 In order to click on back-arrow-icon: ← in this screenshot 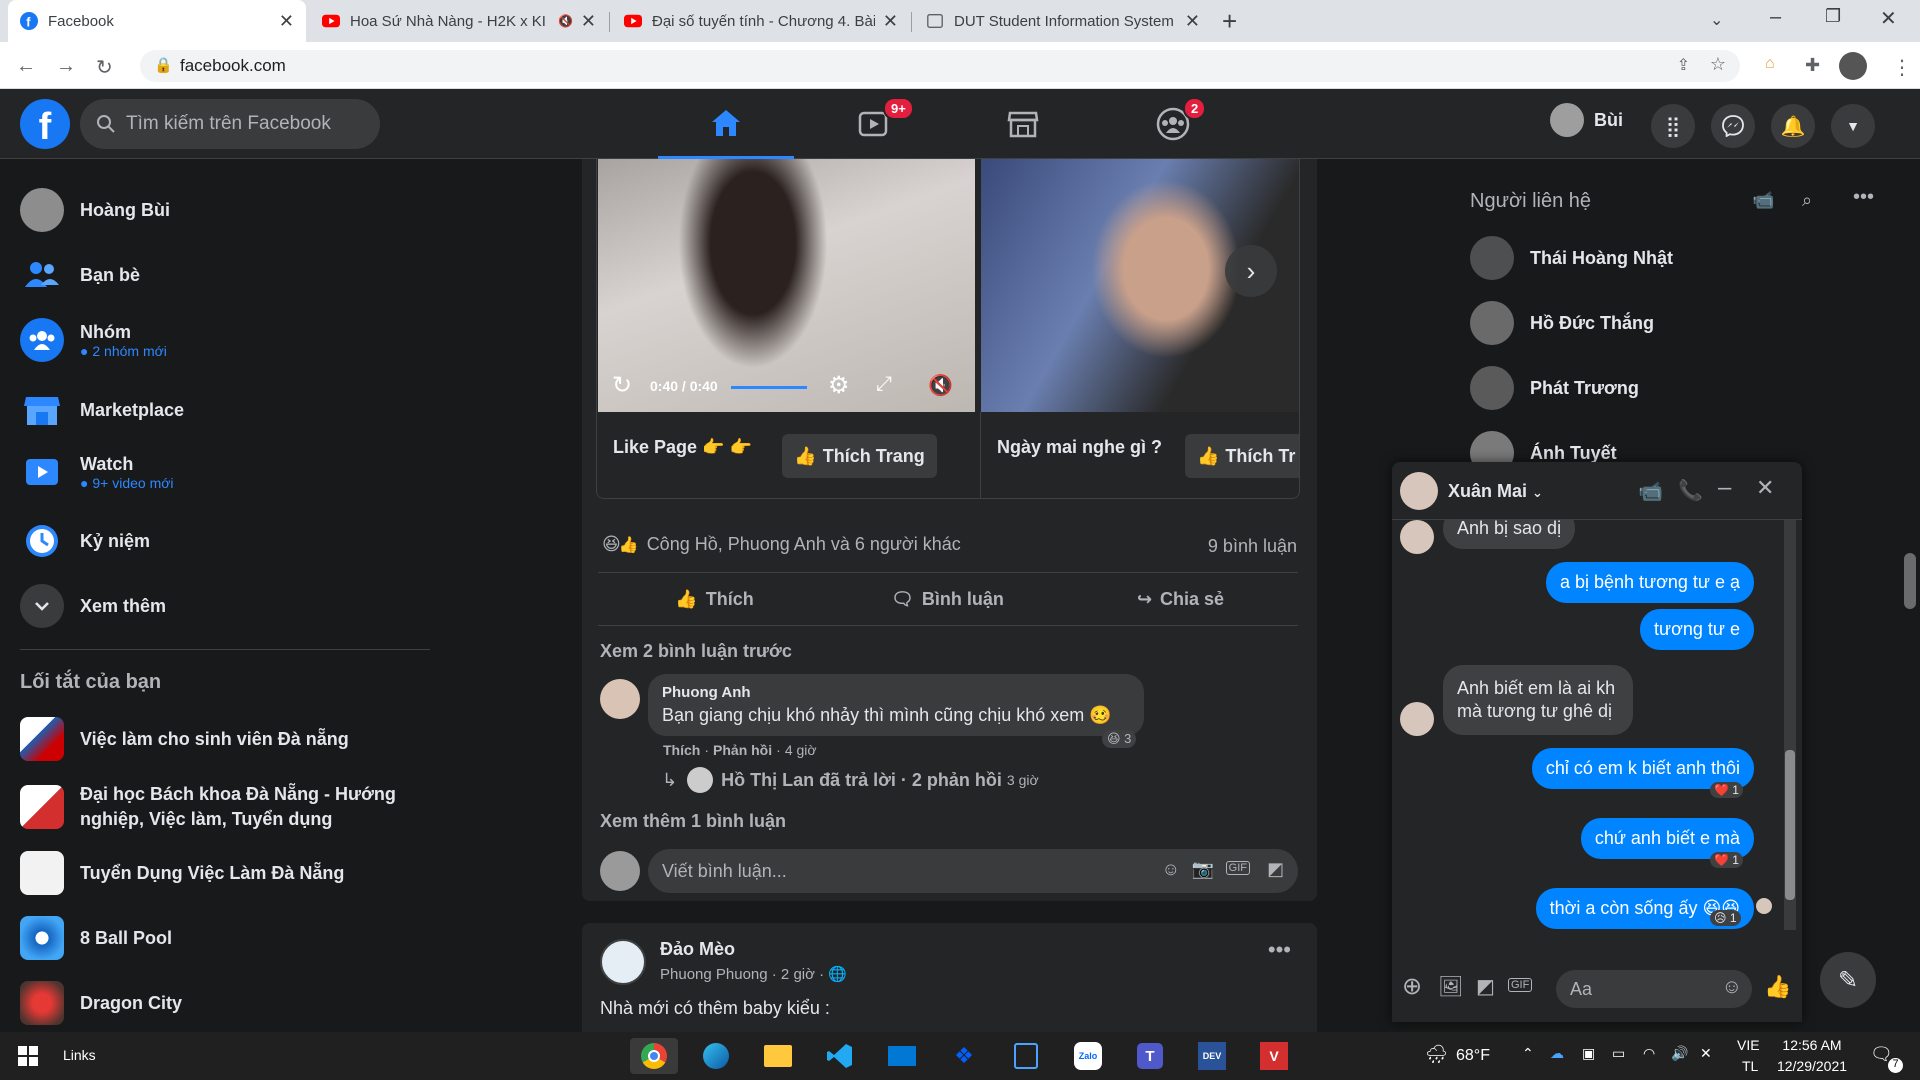, I will do `click(26, 66)`.